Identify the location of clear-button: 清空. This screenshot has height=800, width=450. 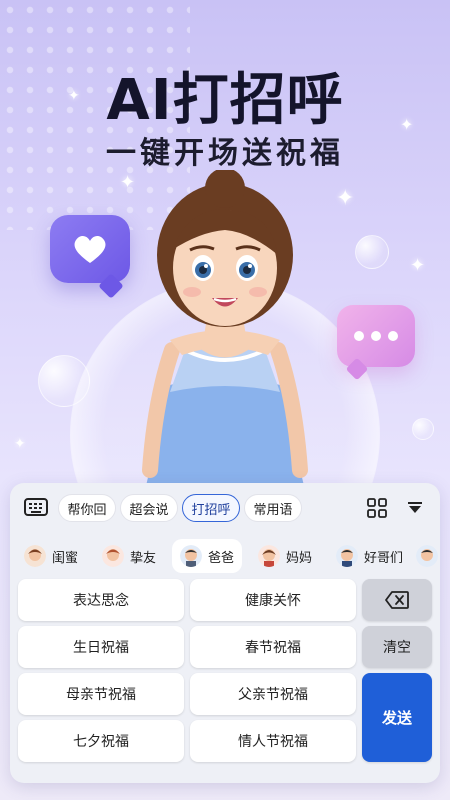
(397, 647).